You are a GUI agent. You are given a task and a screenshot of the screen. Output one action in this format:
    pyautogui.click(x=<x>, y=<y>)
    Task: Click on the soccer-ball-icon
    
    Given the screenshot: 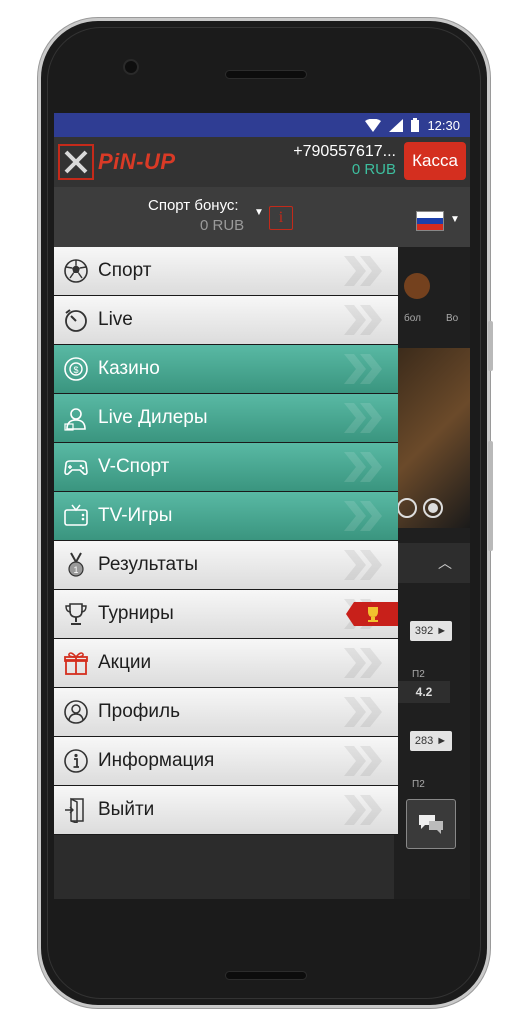 What is the action you would take?
    pyautogui.click(x=76, y=271)
    